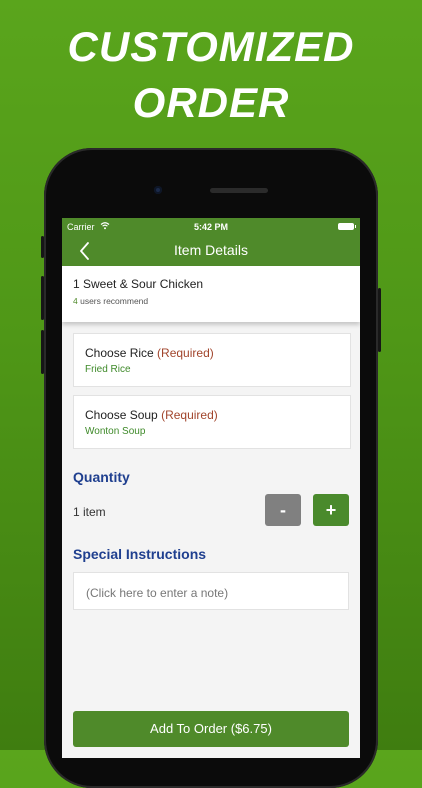 The width and height of the screenshot is (422, 788). Describe the element at coordinates (138, 284) in the screenshot. I see `item-name: 1 Sweet & Sour Chicken` at that location.